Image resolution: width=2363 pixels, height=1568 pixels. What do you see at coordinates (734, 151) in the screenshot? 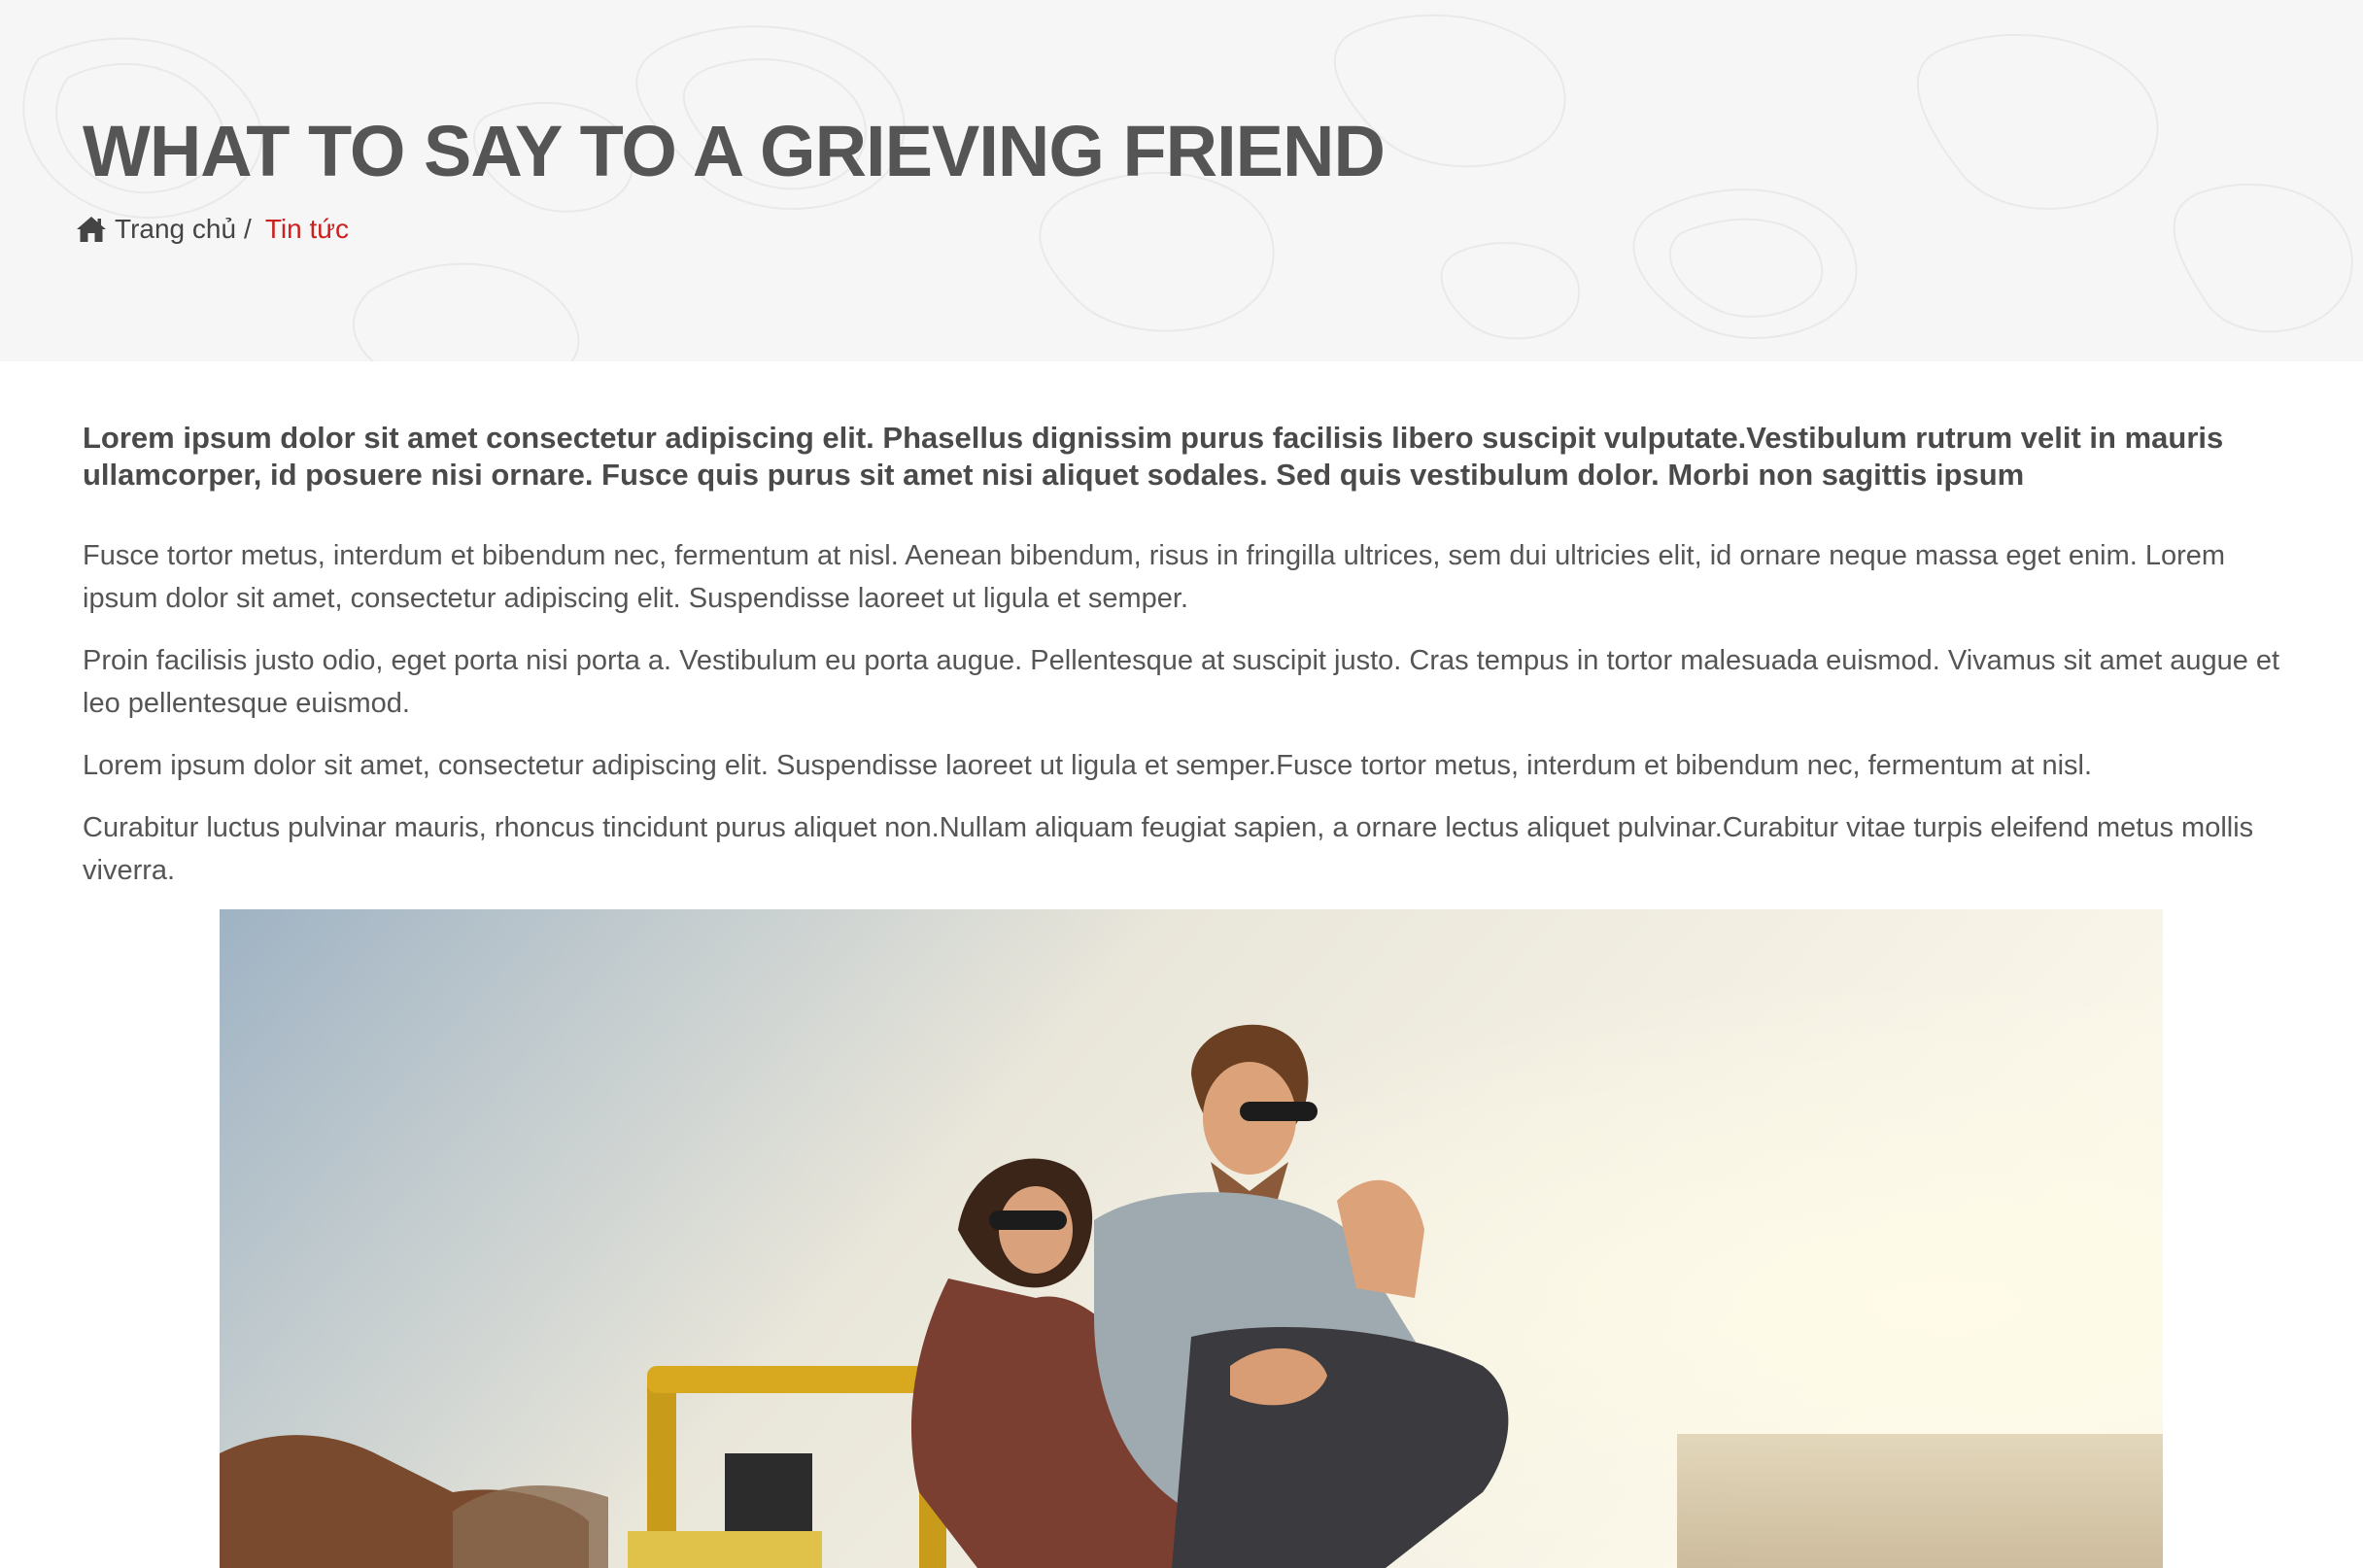
I see `page-title: WHAT TO SAY TO A GRIEVING FRIEND` at bounding box center [734, 151].